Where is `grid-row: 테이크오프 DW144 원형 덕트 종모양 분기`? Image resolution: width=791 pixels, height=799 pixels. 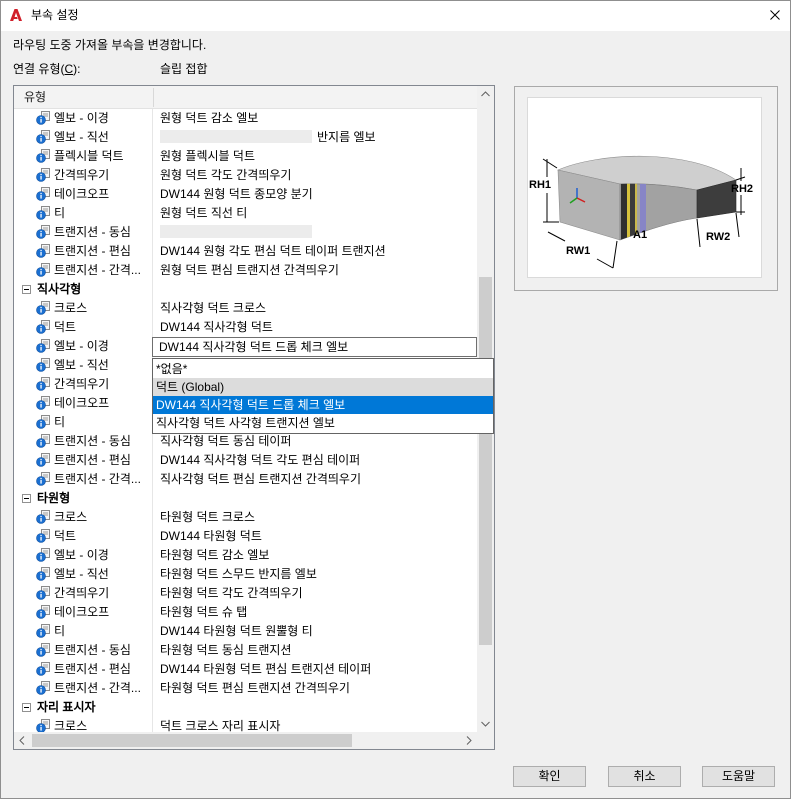
grid-row: 테이크오프 DW144 원형 덕트 종모양 분기 is located at coordinates (245, 194).